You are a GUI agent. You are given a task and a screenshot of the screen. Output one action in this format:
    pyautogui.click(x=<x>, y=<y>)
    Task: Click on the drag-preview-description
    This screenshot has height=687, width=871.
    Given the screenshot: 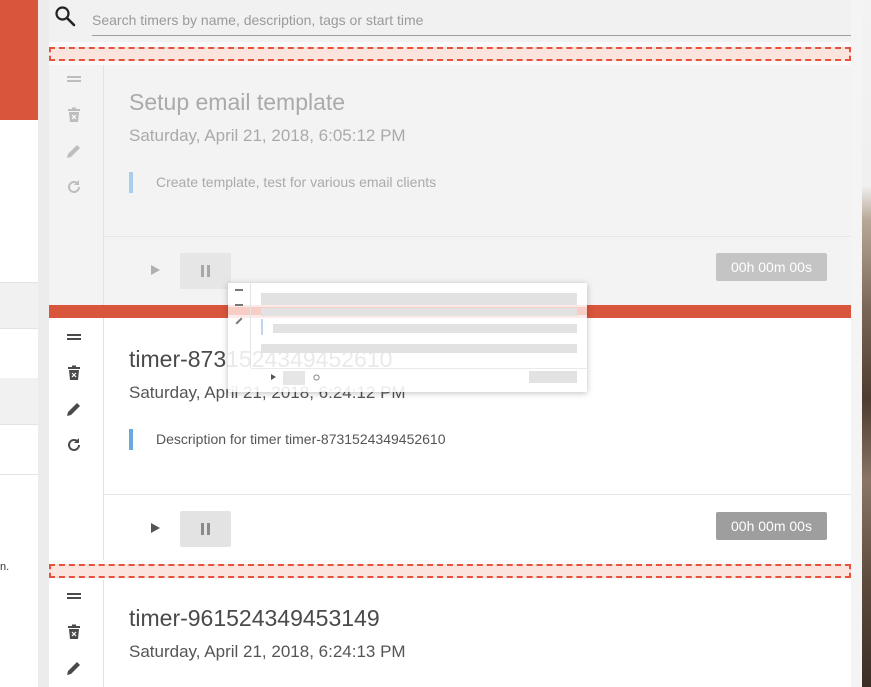 What is the action you would take?
    pyautogui.click(x=425, y=328)
    